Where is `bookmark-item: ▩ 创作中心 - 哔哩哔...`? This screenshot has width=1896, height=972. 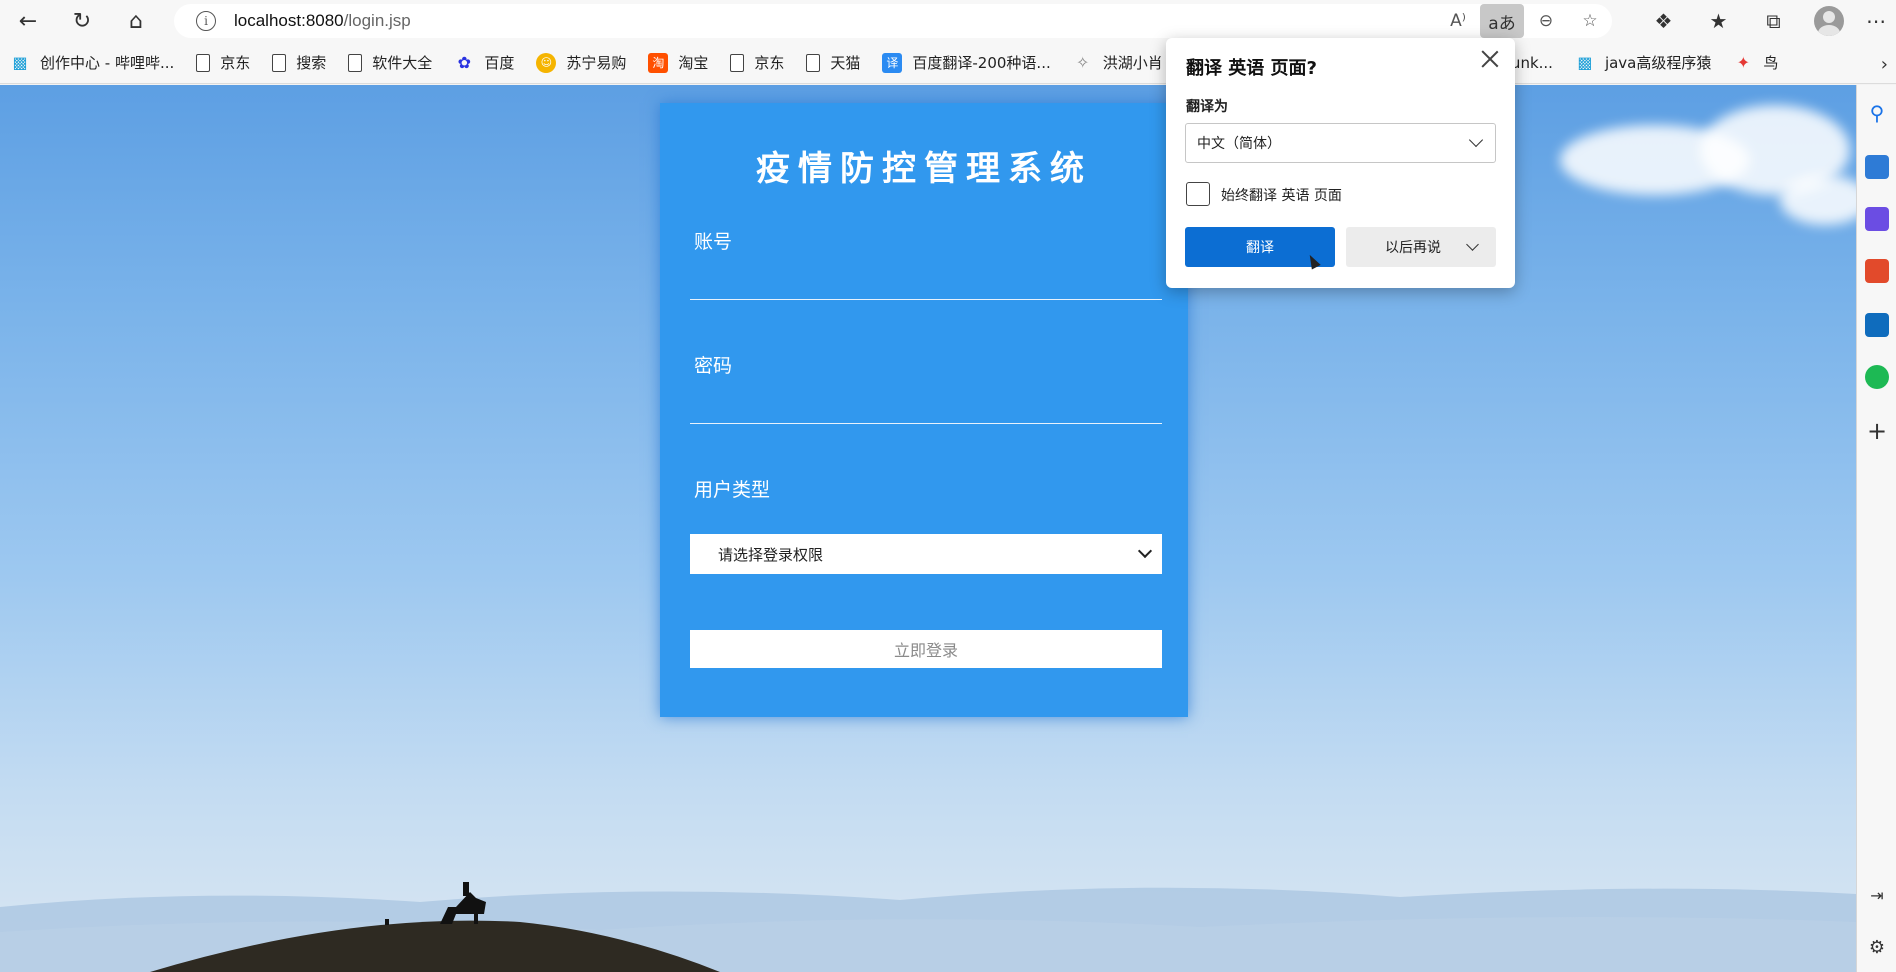 bookmark-item: ▩ 创作中心 - 哔哩哔... is located at coordinates (92, 63).